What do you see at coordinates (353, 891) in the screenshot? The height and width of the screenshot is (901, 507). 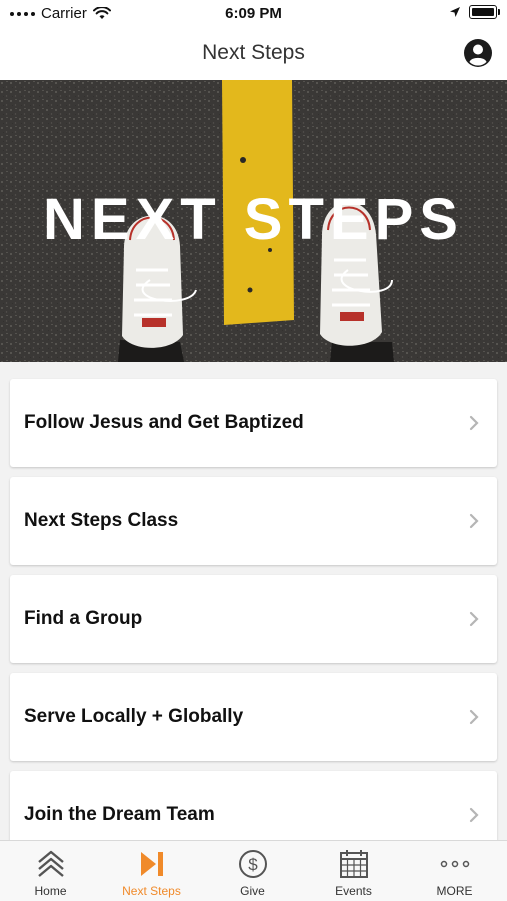 I see `tab-label: Events` at bounding box center [353, 891].